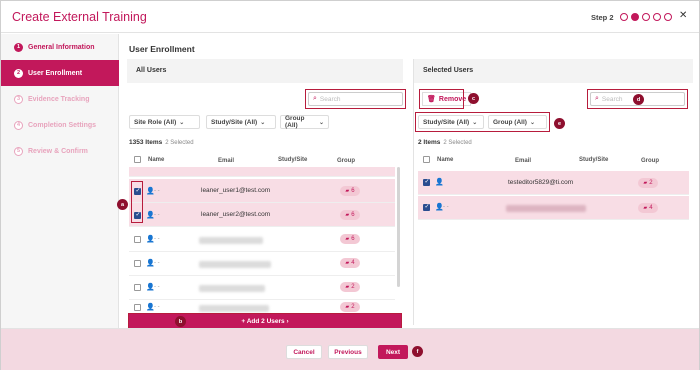  What do you see at coordinates (60, 99) in the screenshot?
I see `sidebar-item-evidence-tracking: 3 Evidence Tracking` at bounding box center [60, 99].